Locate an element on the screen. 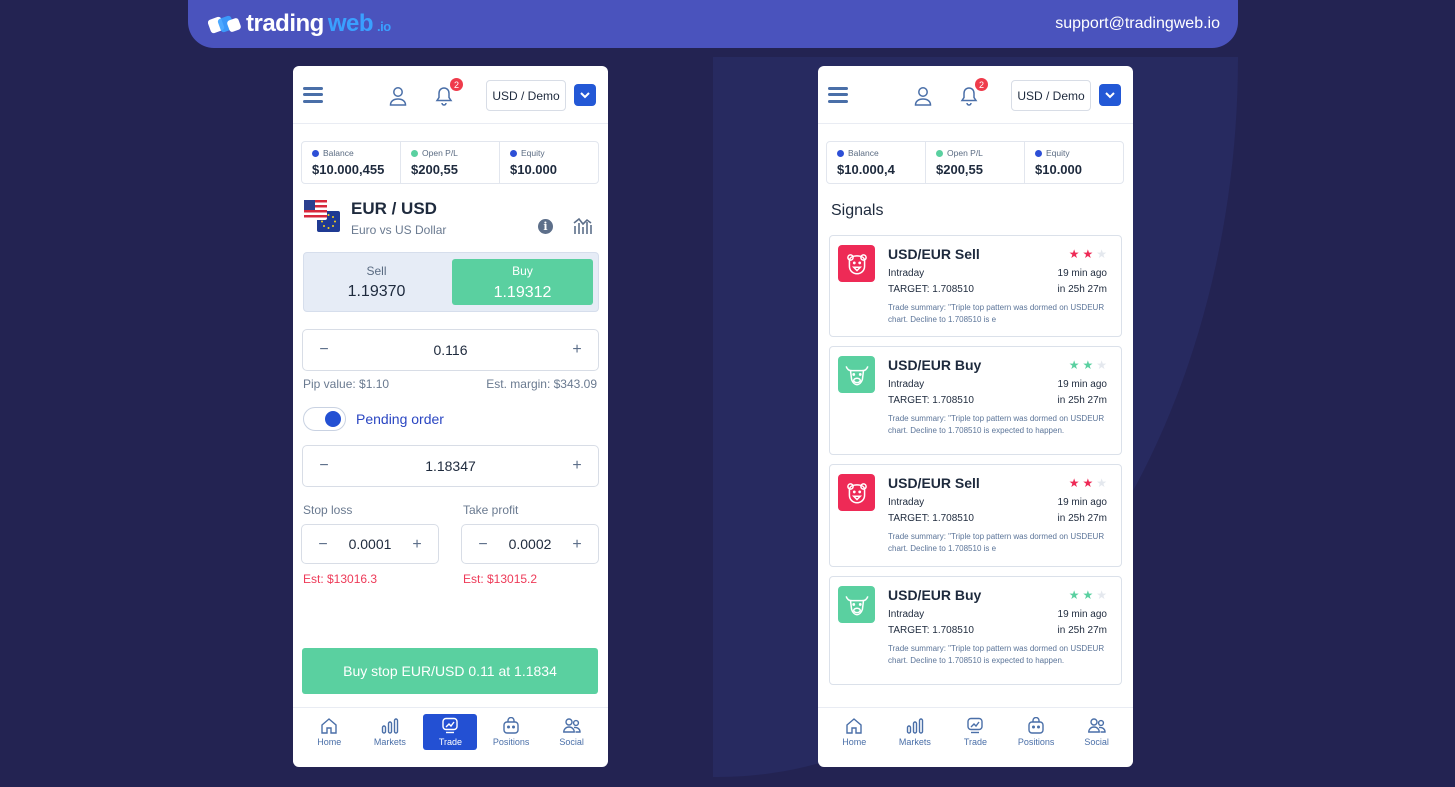 This screenshot has height=787, width=1455. stat-value: $200,55 is located at coordinates (959, 169).